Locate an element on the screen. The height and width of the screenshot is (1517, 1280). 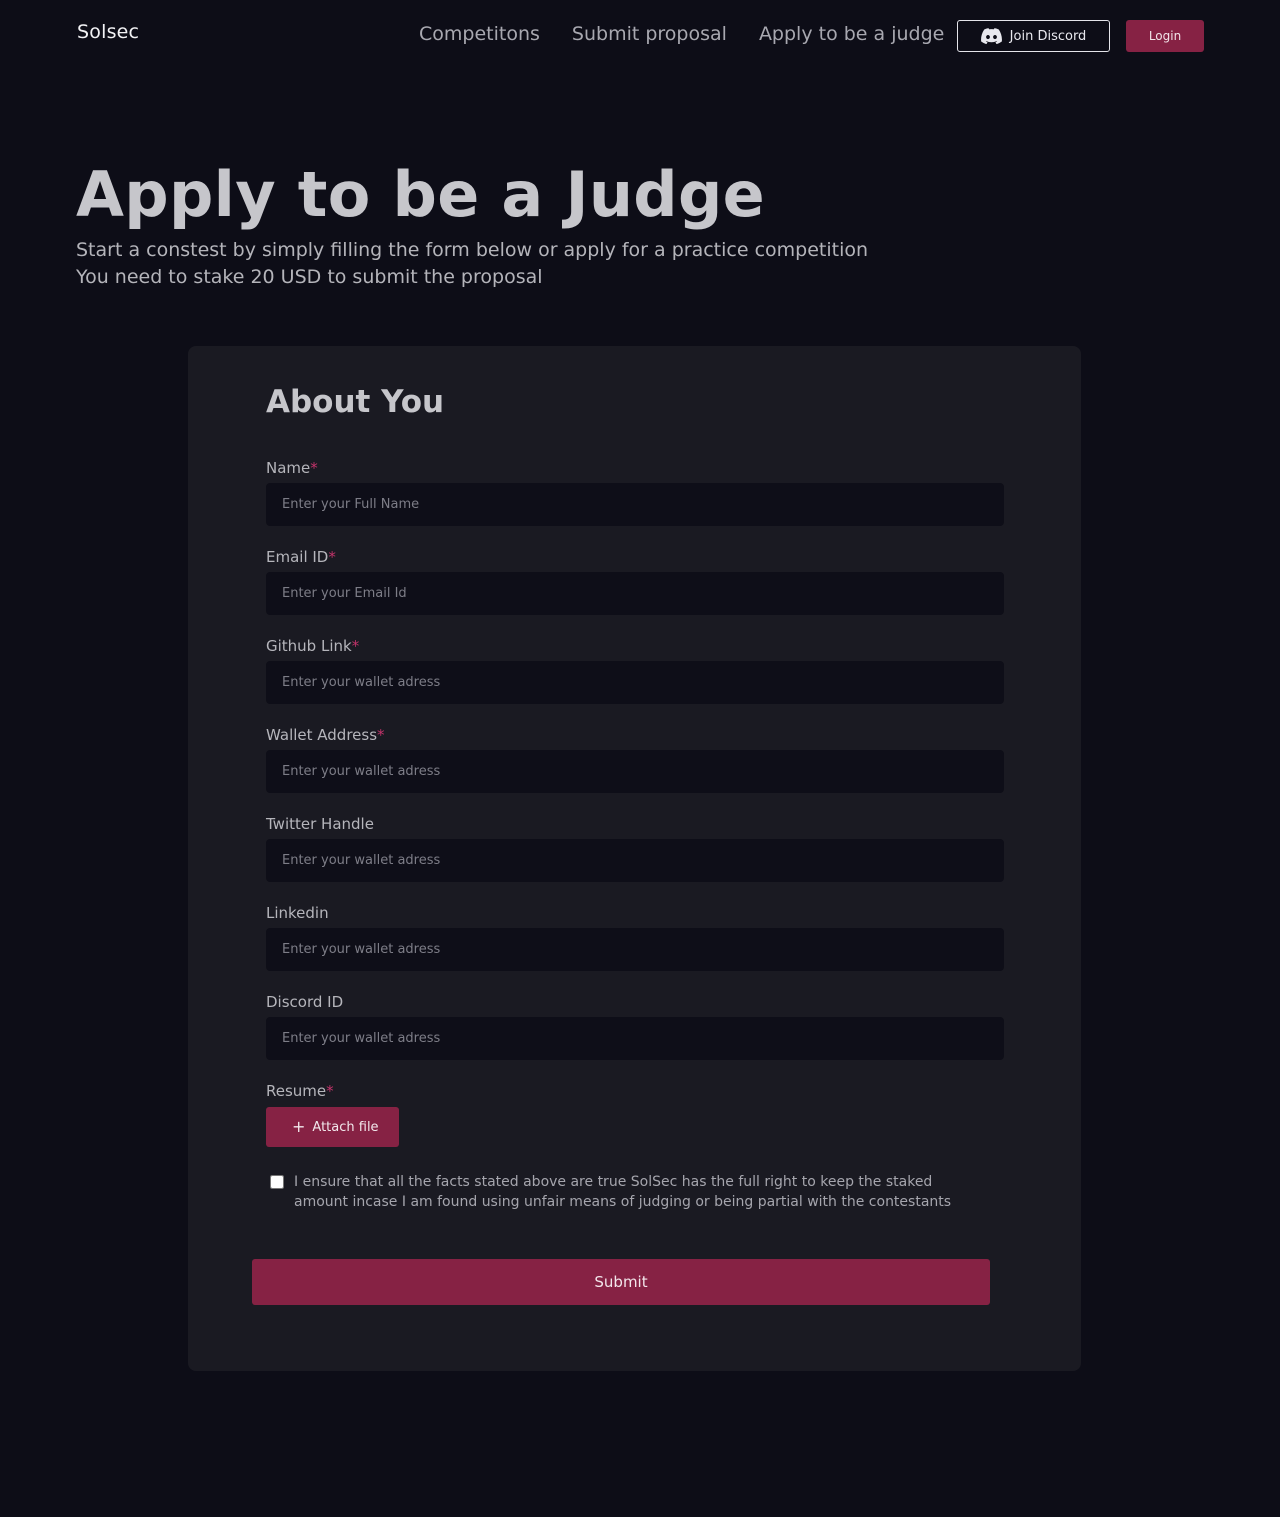
submit-button: Submit is located at coordinates (621, 1282).